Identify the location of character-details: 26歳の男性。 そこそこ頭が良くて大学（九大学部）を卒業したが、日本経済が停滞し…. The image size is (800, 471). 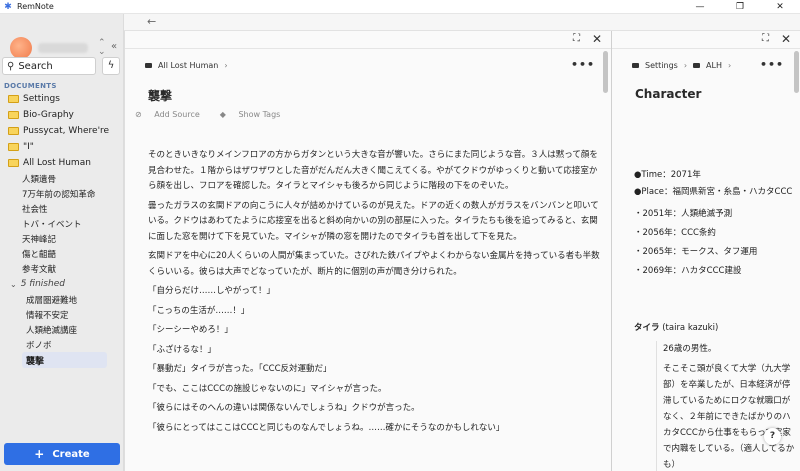
(726, 406).